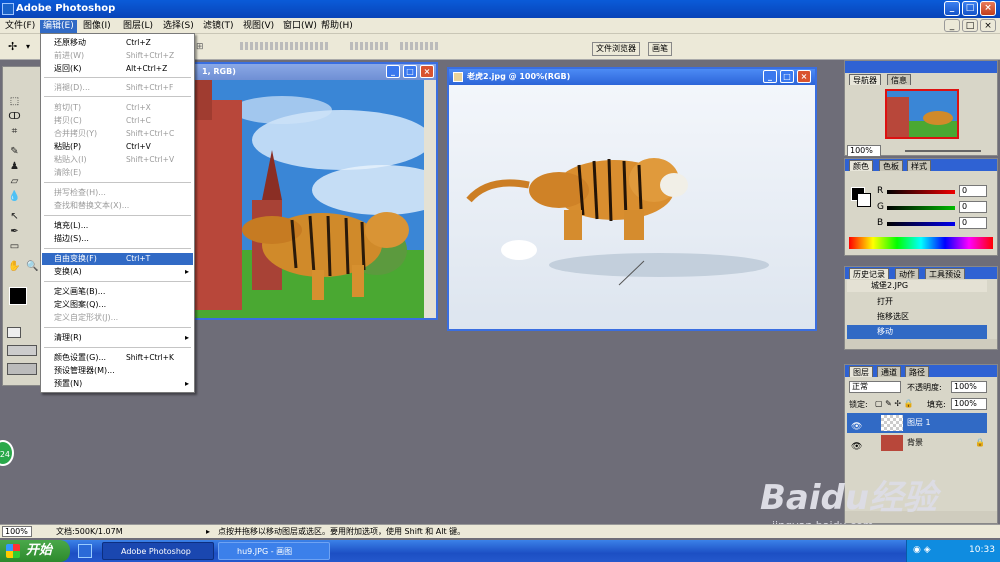  What do you see at coordinates (17, 531) in the screenshot?
I see `status-zoom-field: 100%` at bounding box center [17, 531].